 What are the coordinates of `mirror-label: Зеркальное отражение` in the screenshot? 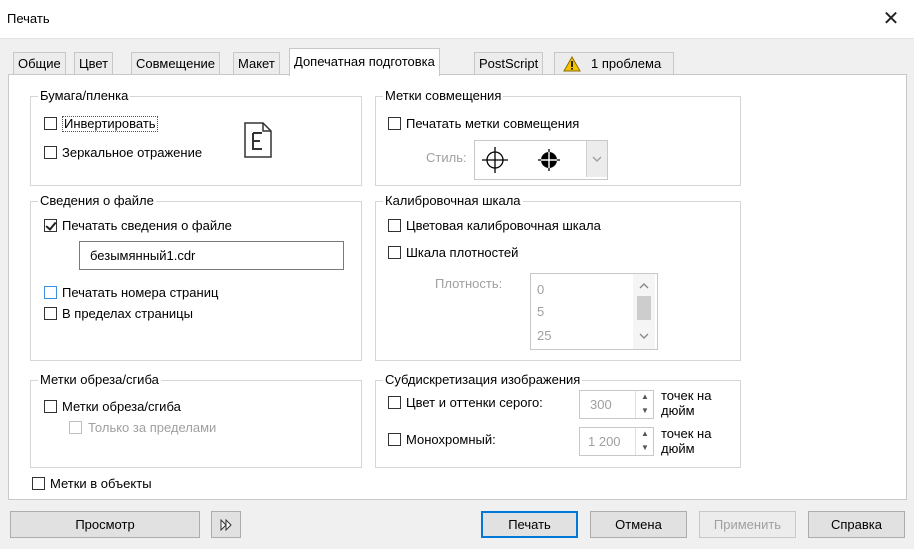 It's located at (132, 152).